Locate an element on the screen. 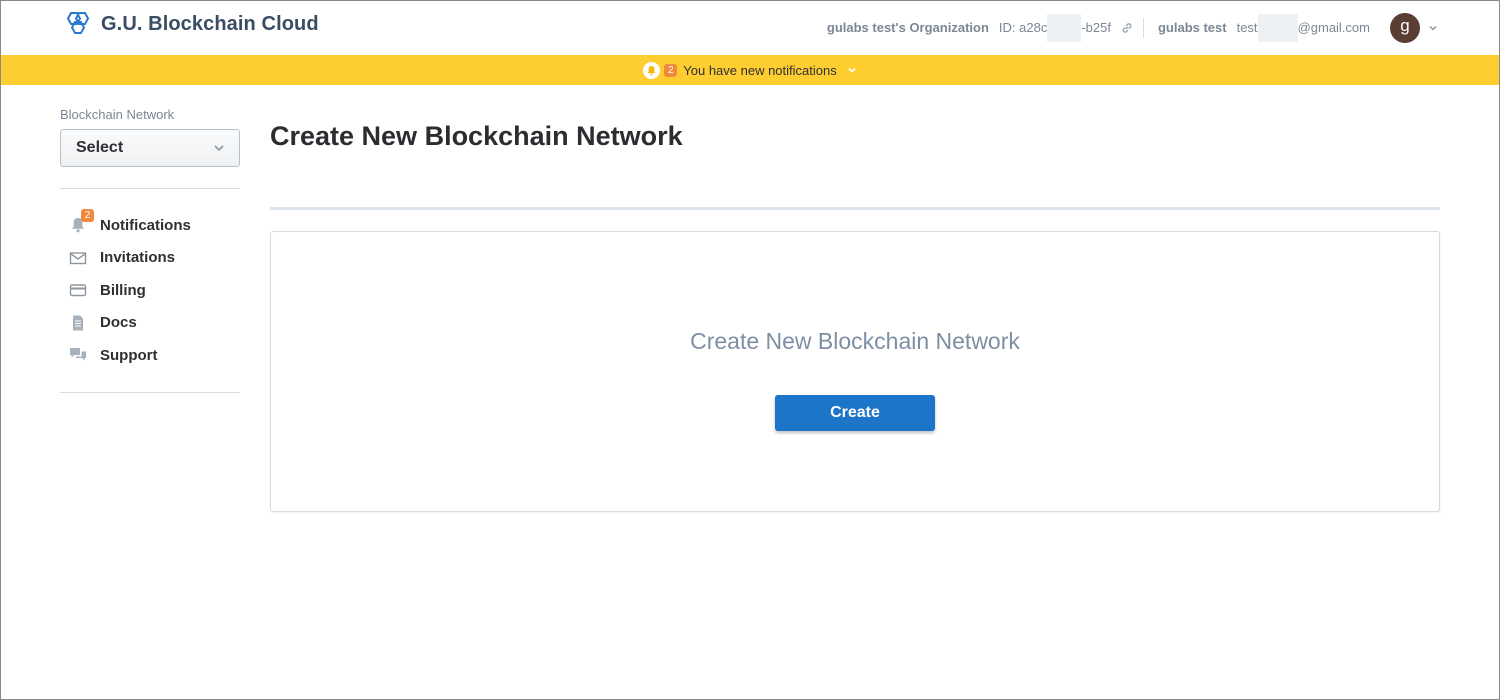  hexagon-logo-icon is located at coordinates (78, 23).